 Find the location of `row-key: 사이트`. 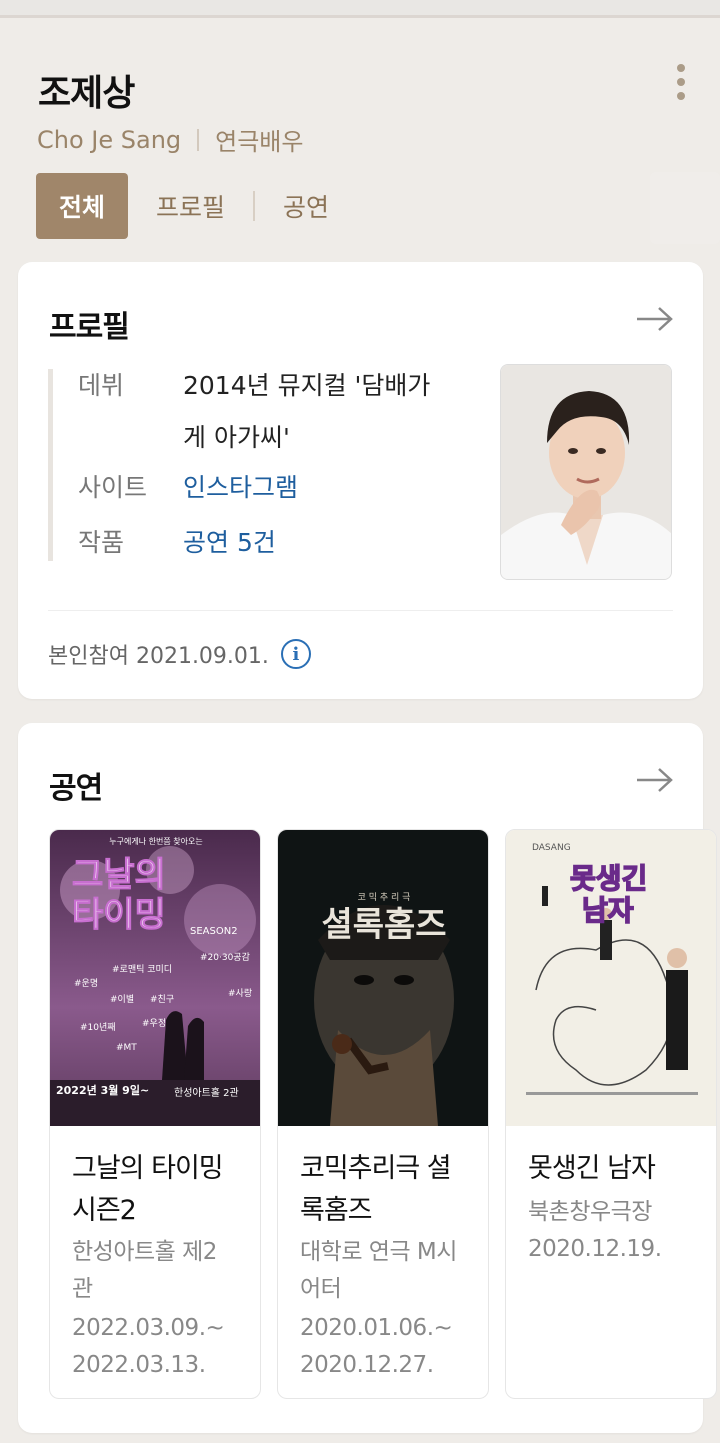

row-key: 사이트 is located at coordinates (113, 487).